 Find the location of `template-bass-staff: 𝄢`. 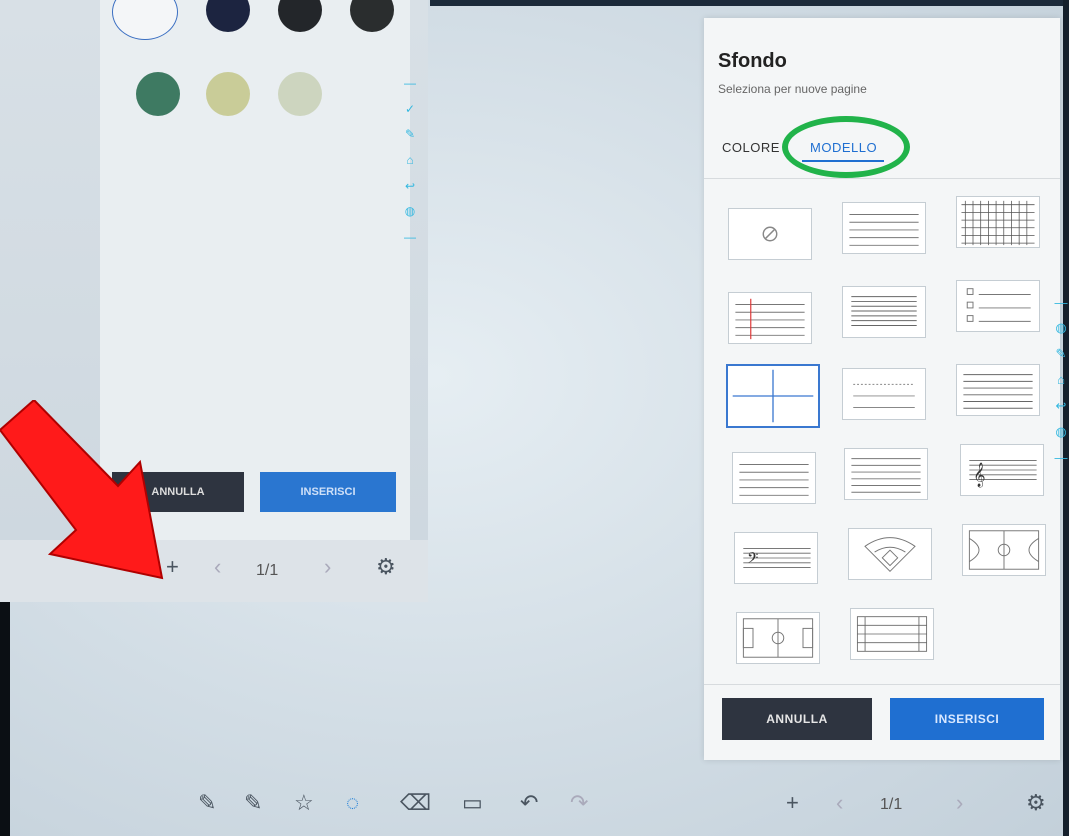

template-bass-staff: 𝄢 is located at coordinates (776, 558).